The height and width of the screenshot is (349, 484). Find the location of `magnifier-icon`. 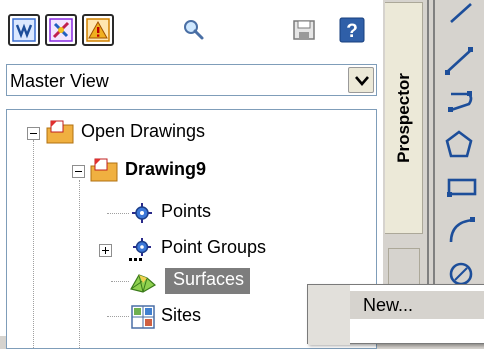

magnifier-icon is located at coordinates (194, 30).